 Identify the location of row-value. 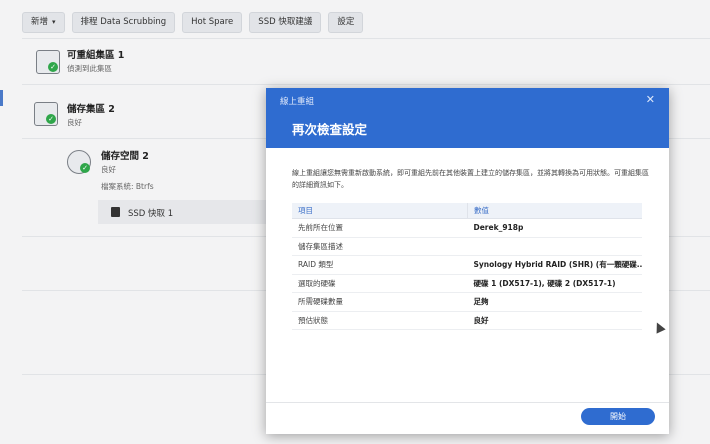
(554, 246).